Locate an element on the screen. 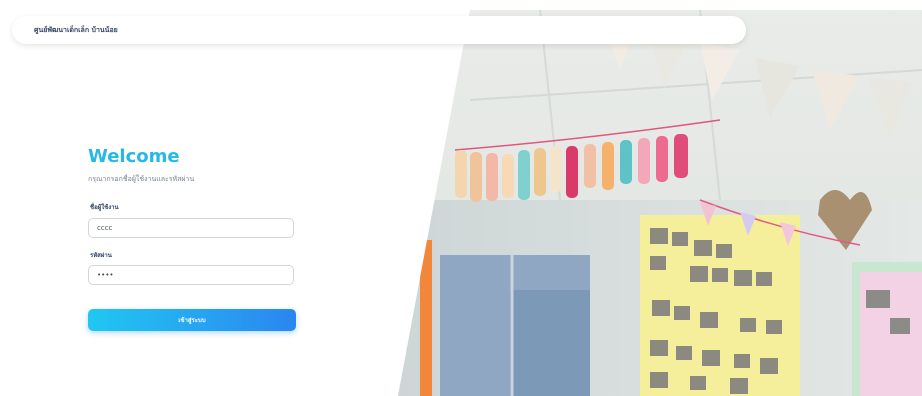  top-navbar: ศูนย์พัฒนาเด็กเล็ก บ้านน้อย is located at coordinates (379, 30).